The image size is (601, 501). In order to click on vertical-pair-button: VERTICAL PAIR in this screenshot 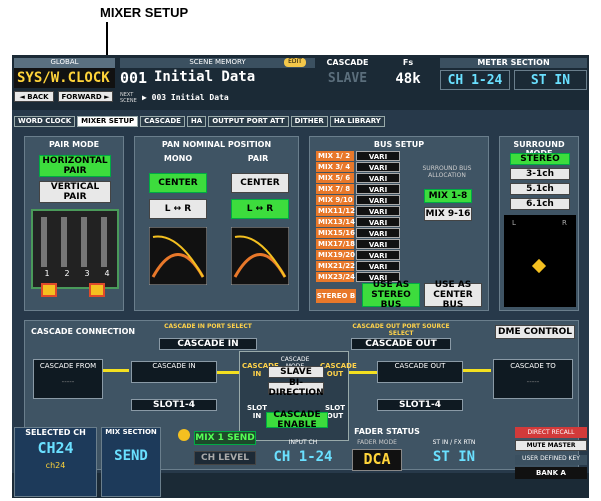, I will do `click(75, 192)`.